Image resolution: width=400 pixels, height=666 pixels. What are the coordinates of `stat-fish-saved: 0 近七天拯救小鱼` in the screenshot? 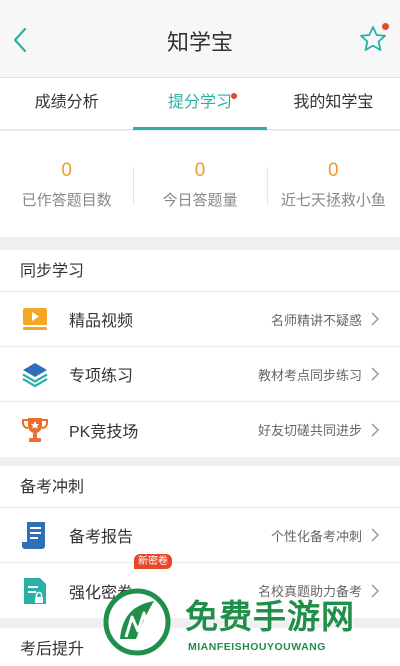 It's located at (333, 184).